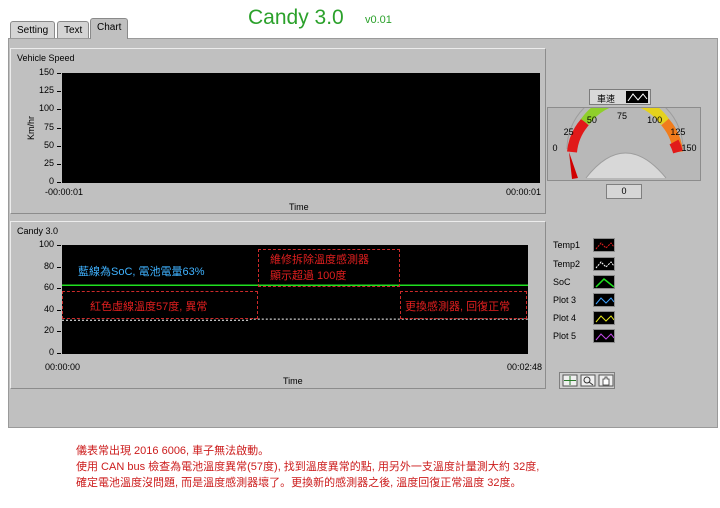 The image size is (720, 508). What do you see at coordinates (149, 307) in the screenshot?
I see `temp-annotation: 紅色虛線溫度57度, 異常` at bounding box center [149, 307].